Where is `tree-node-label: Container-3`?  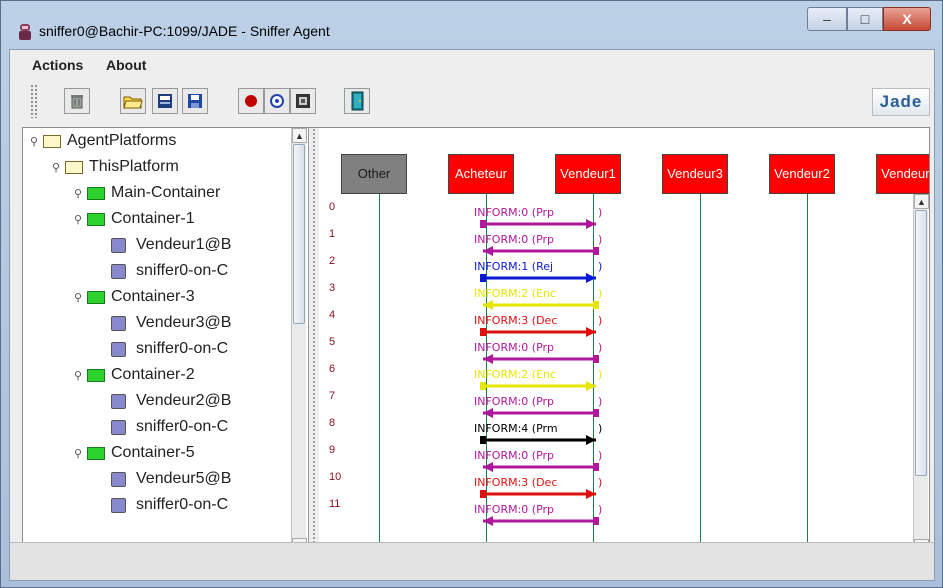
tree-node-label: Container-3 is located at coordinates (153, 296).